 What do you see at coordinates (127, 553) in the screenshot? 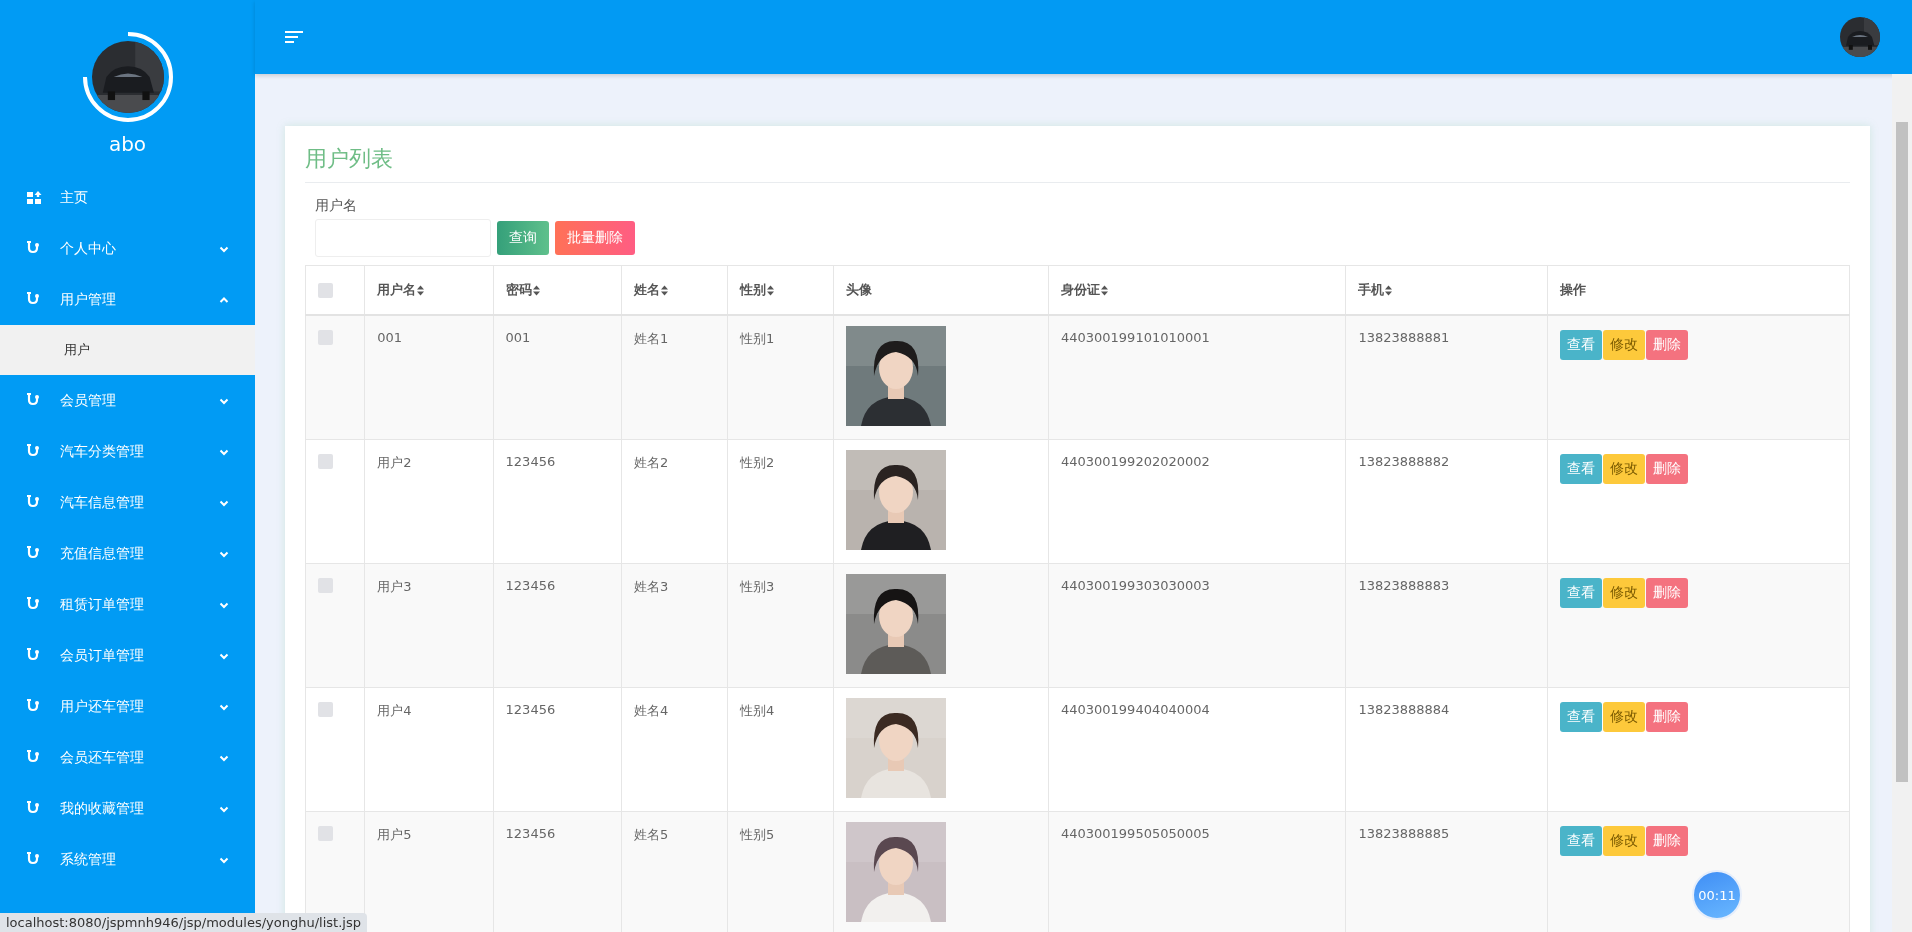
I see `sidebar-item: 充值信息管理` at bounding box center [127, 553].